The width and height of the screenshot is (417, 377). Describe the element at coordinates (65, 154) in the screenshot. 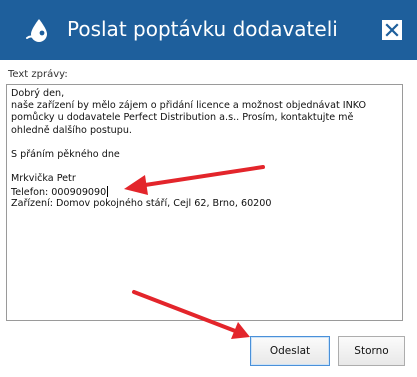

I see `message-line: S přáním pěkného dne` at that location.